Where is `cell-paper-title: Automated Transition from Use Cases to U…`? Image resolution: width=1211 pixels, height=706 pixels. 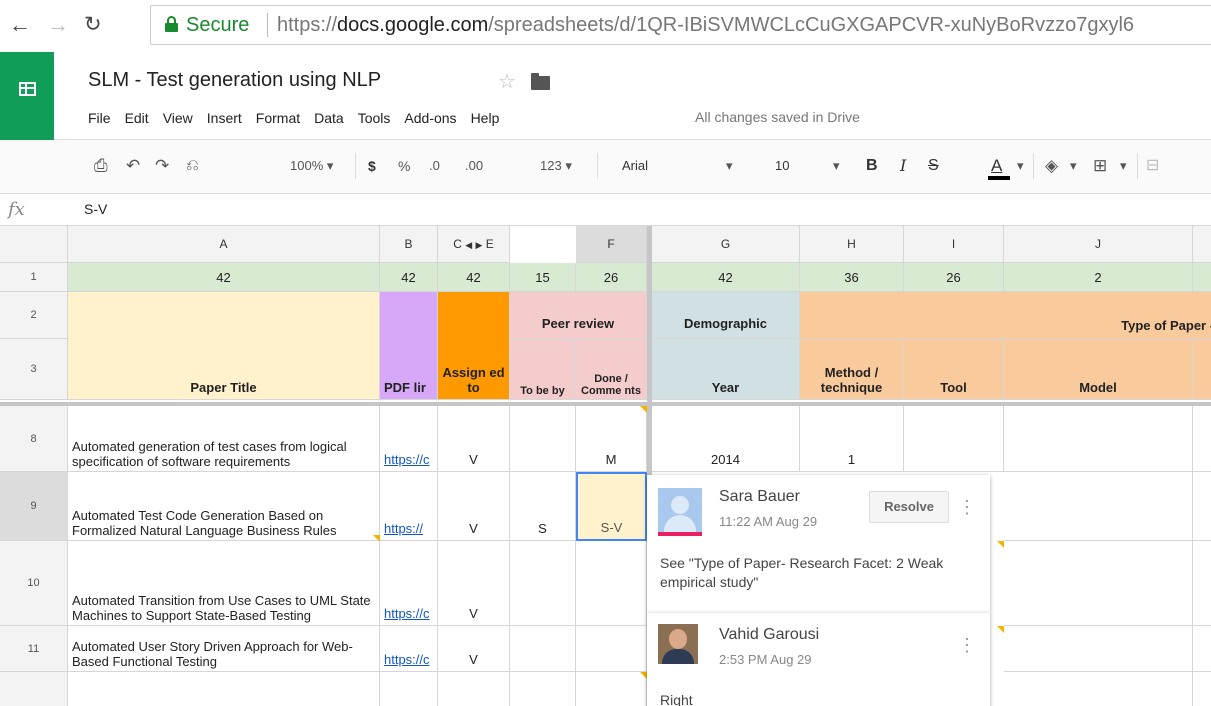 cell-paper-title: Automated Transition from Use Cases to U… is located at coordinates (224, 583).